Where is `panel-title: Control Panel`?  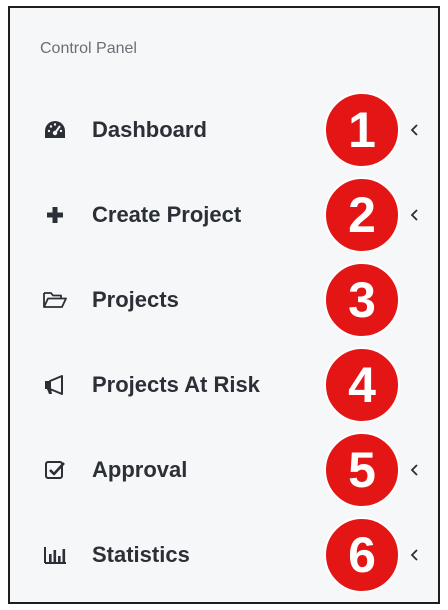 panel-title: Control Panel is located at coordinates (88, 48).